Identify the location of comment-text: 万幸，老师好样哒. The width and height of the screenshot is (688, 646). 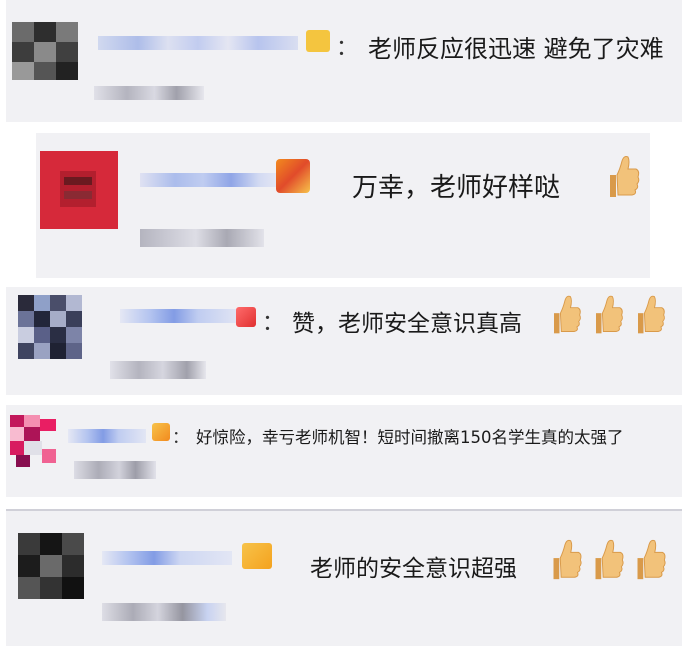
(456, 188).